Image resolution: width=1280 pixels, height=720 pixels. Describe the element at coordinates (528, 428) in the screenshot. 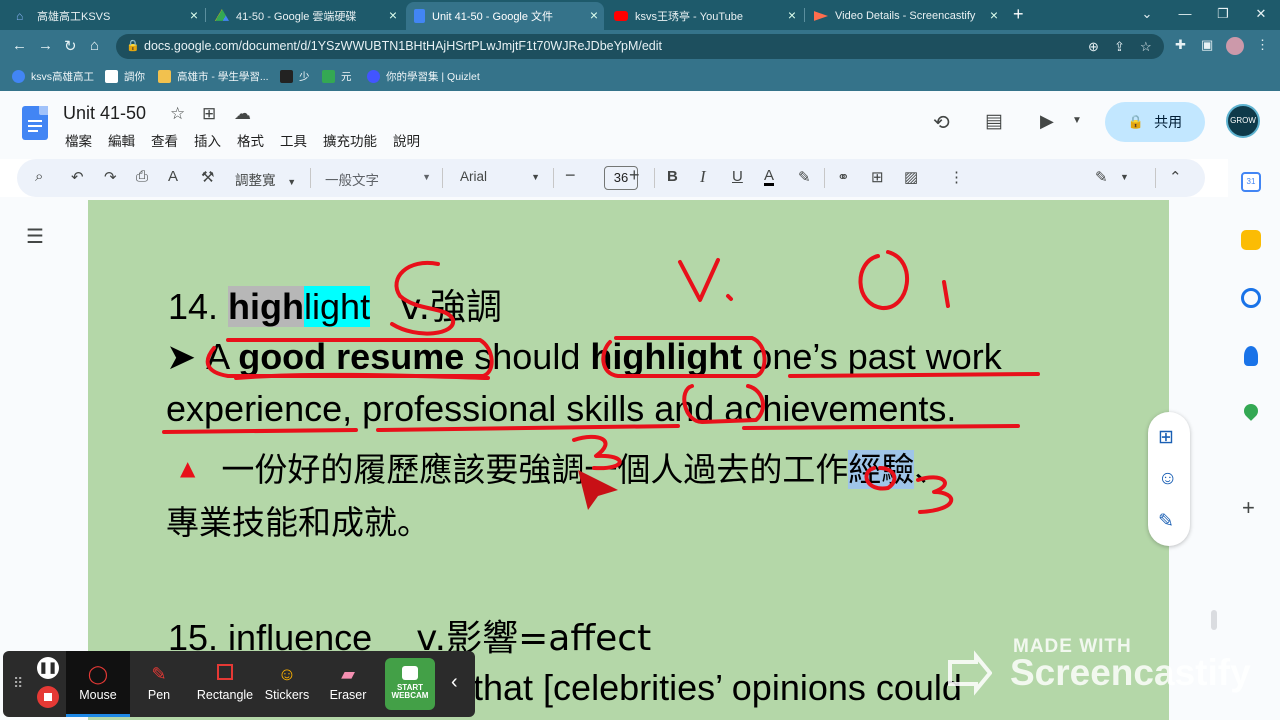

I see `underline-professional-skills` at that location.